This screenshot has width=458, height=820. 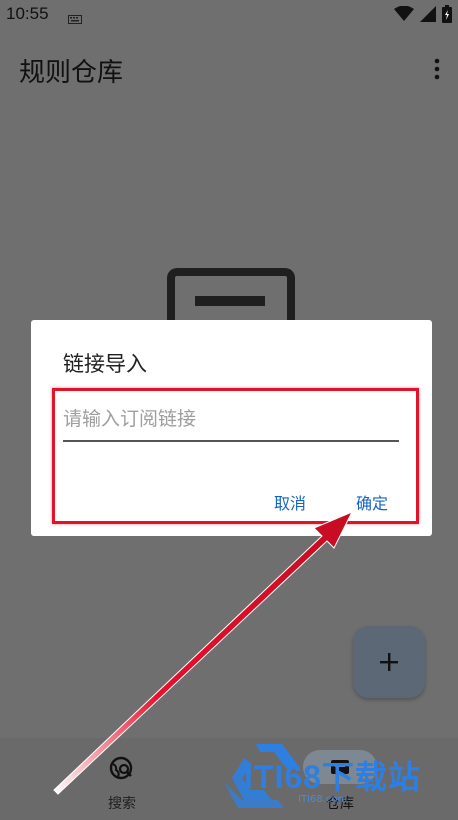 I want to click on status-bar: 10:55, so click(x=229, y=15).